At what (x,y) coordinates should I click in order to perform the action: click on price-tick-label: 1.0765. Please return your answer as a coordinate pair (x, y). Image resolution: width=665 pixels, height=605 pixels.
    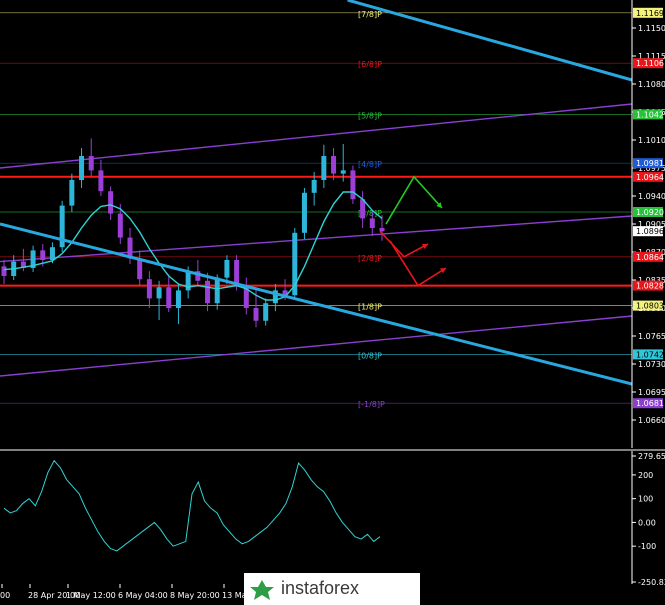
    Looking at the image, I should click on (651, 336).